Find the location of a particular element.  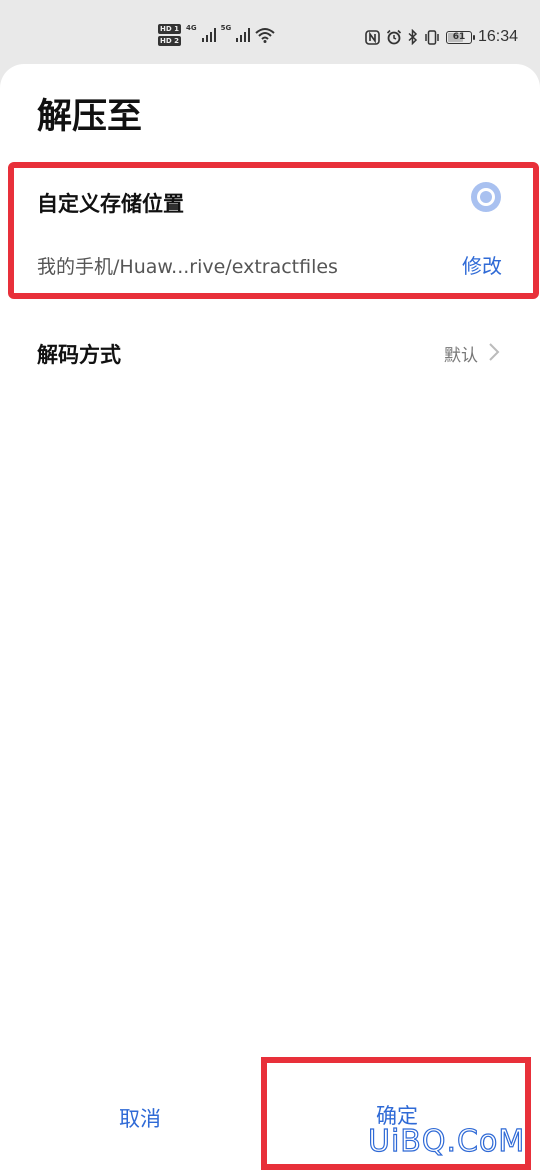

modify-path-button: 修改 is located at coordinates (482, 264).